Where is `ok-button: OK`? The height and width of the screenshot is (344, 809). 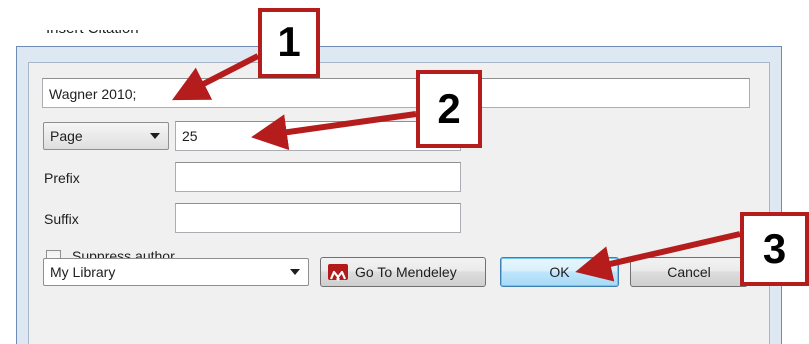 ok-button: OK is located at coordinates (559, 272).